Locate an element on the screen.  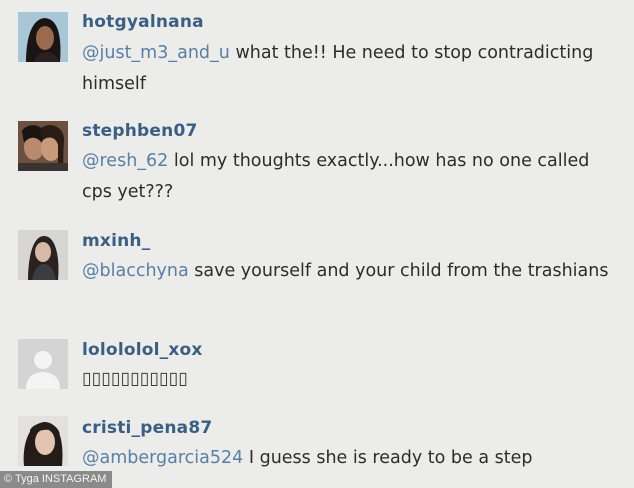
comment-username: mxinh_ is located at coordinates (116, 241).